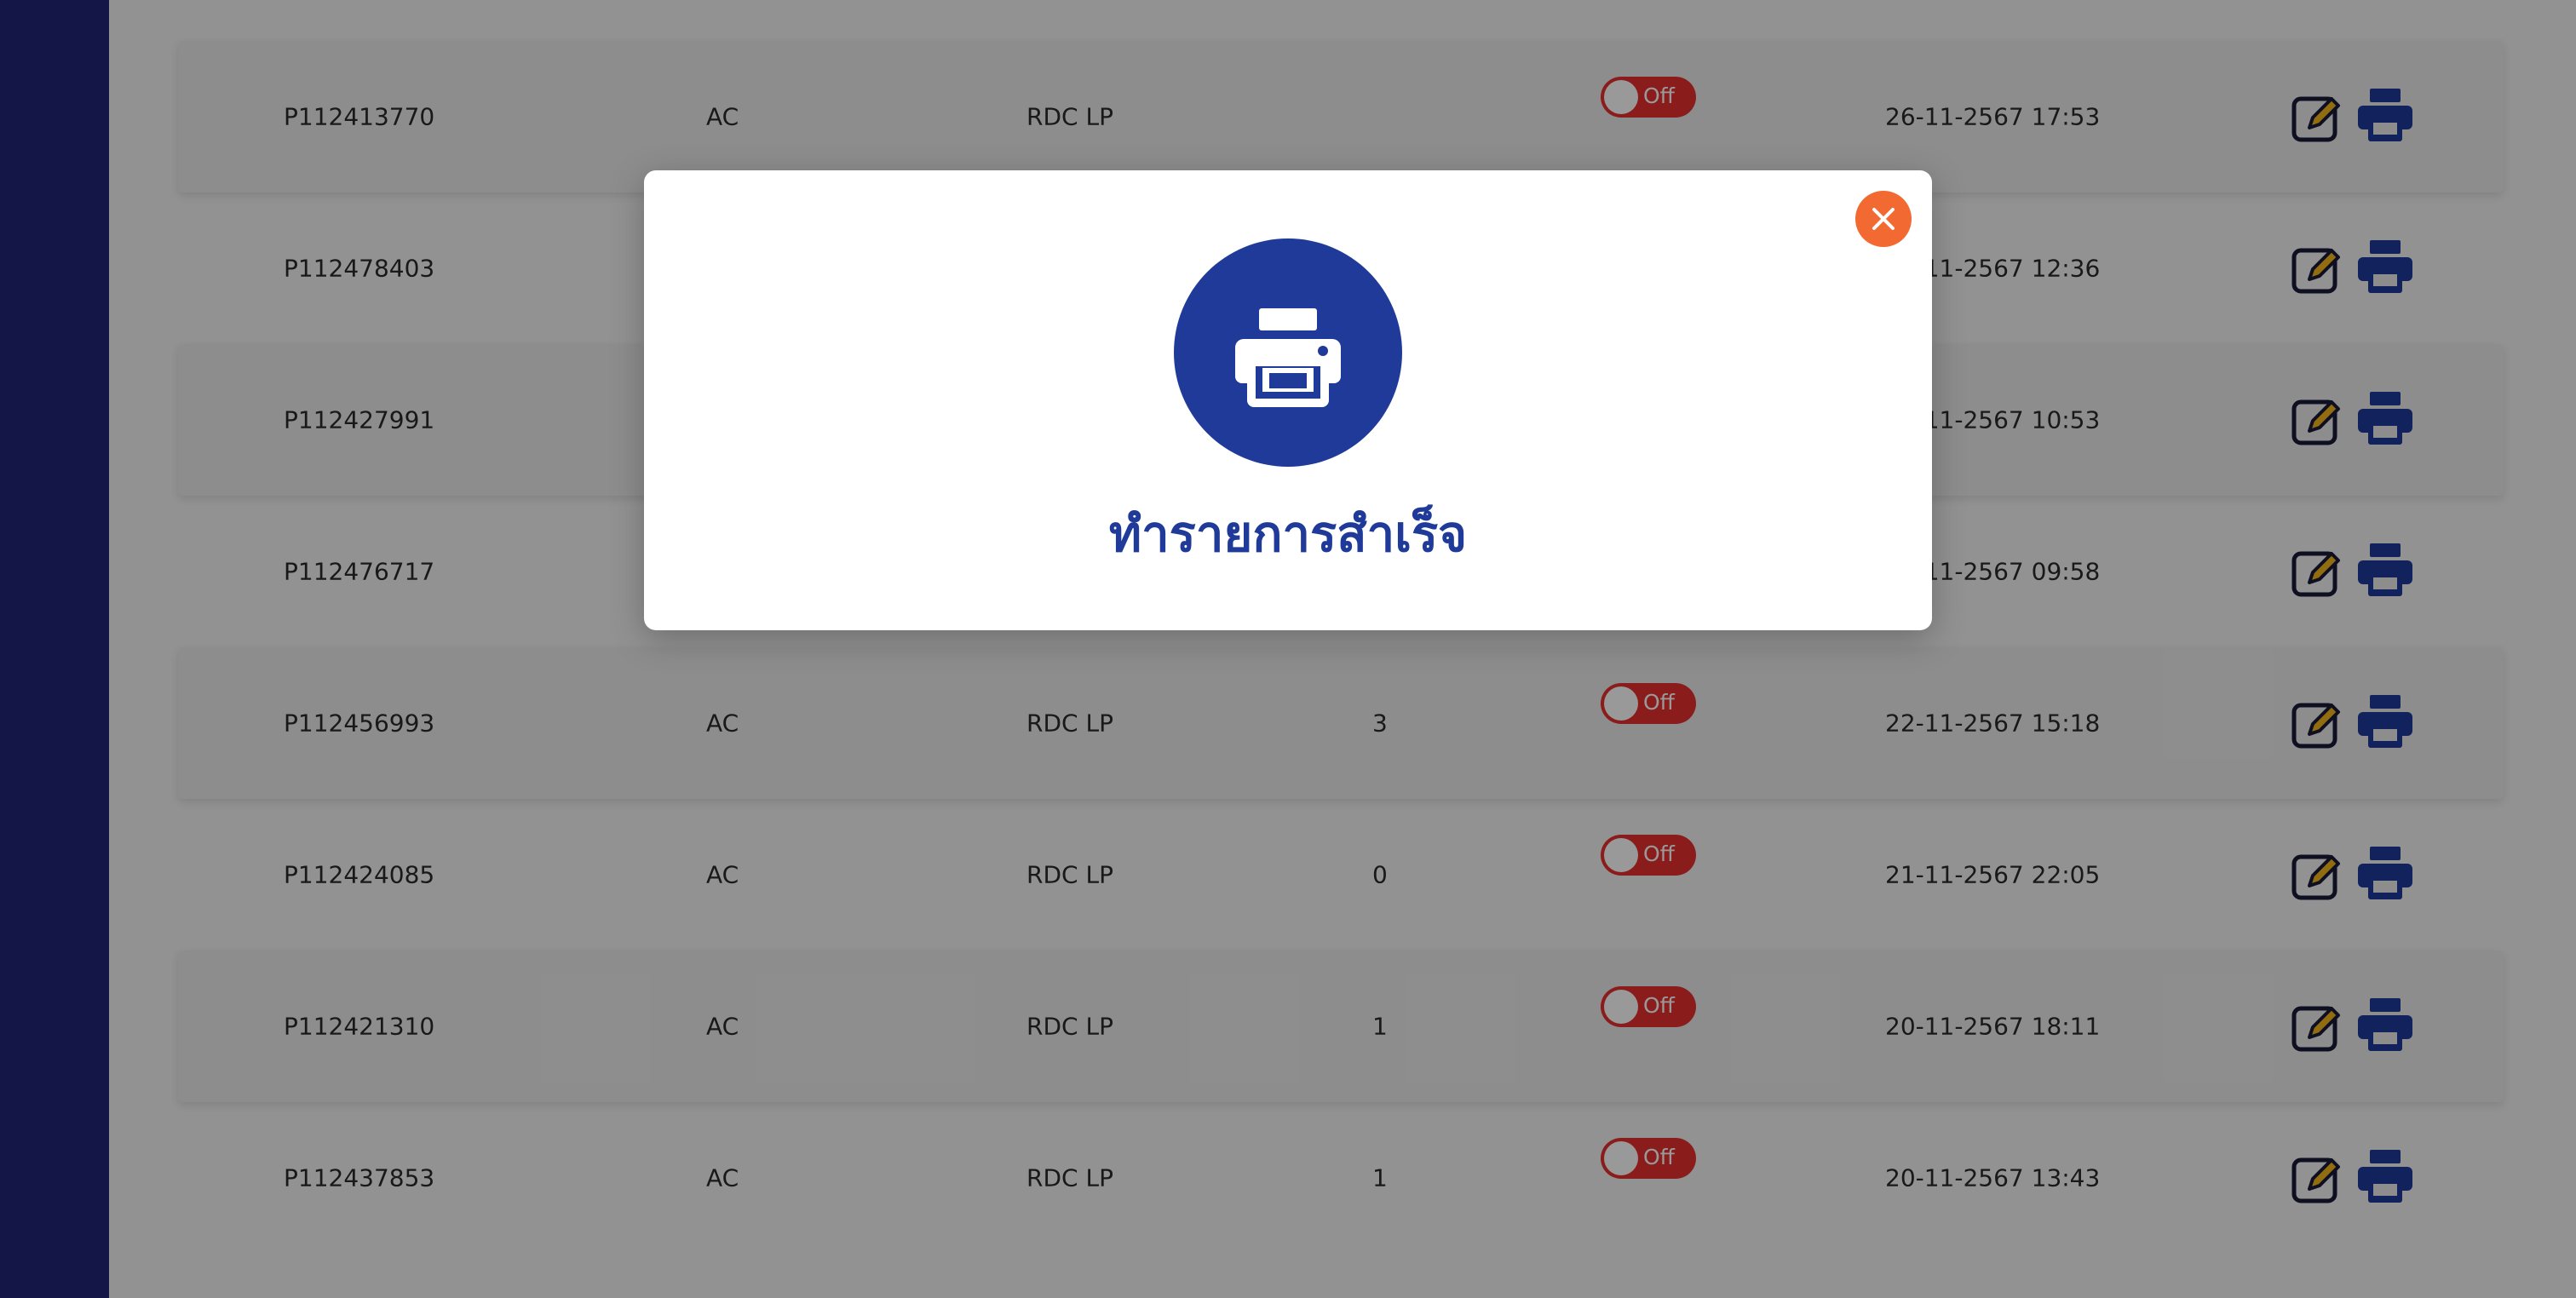 Image resolution: width=2576 pixels, height=1298 pixels. I want to click on close-icon, so click(1884, 219).